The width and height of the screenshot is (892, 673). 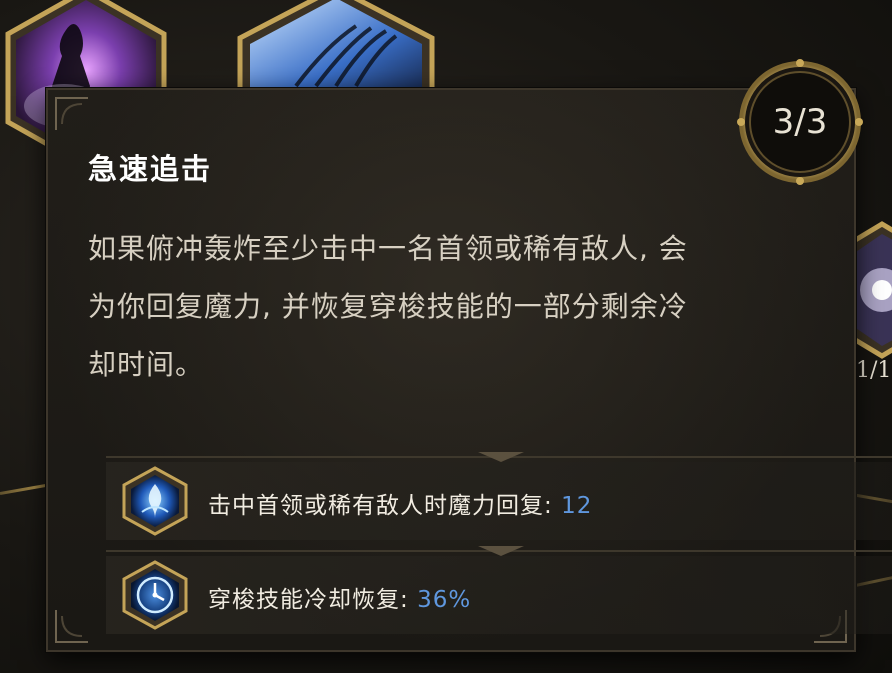 I want to click on stat-value: 36%, so click(x=444, y=600).